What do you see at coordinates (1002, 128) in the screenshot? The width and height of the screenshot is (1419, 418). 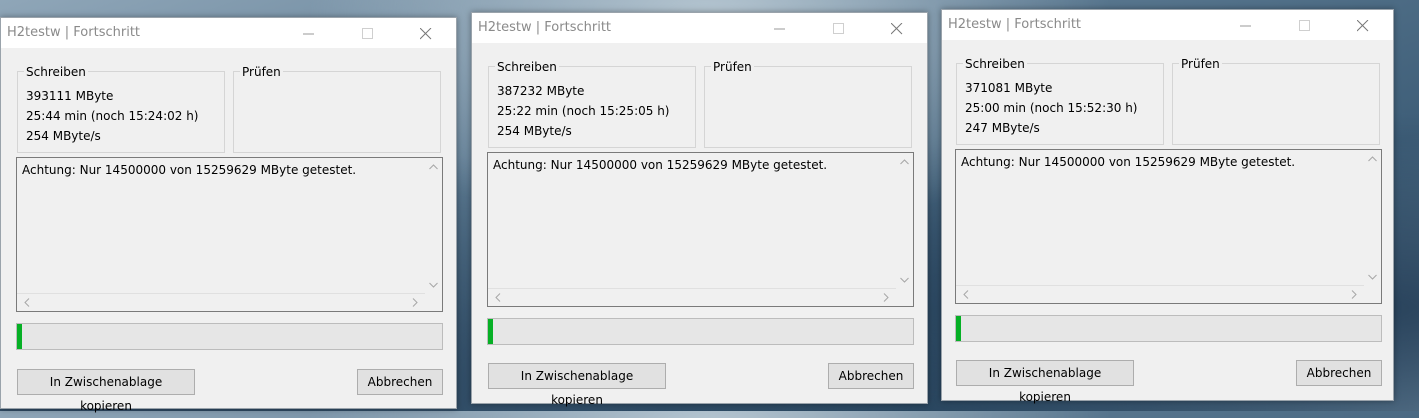 I see `write-speed: 247 MByte/s` at bounding box center [1002, 128].